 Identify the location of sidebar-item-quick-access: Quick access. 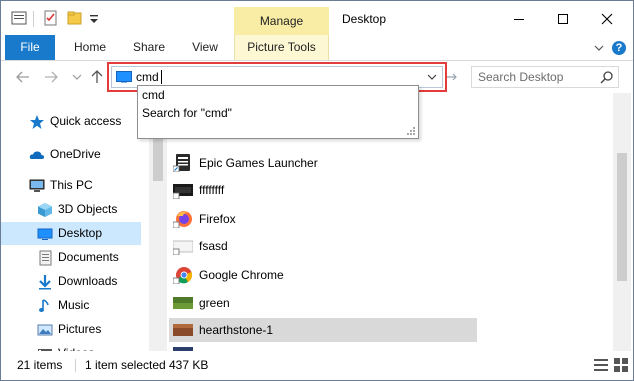
(71, 121).